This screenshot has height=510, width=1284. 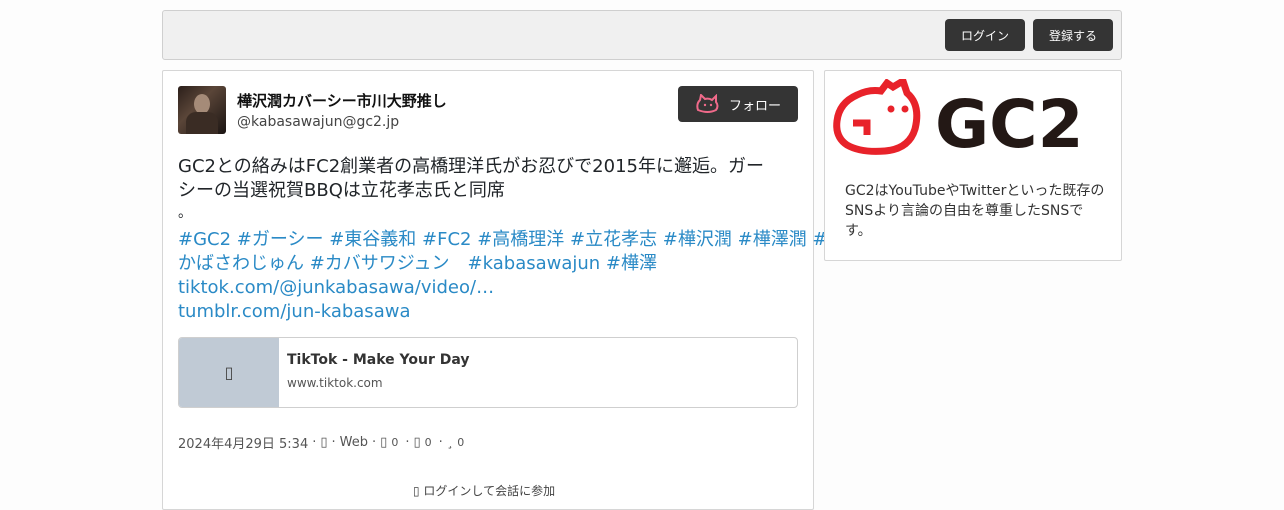 What do you see at coordinates (428, 442) in the screenshot?
I see `boost-count: 0` at bounding box center [428, 442].